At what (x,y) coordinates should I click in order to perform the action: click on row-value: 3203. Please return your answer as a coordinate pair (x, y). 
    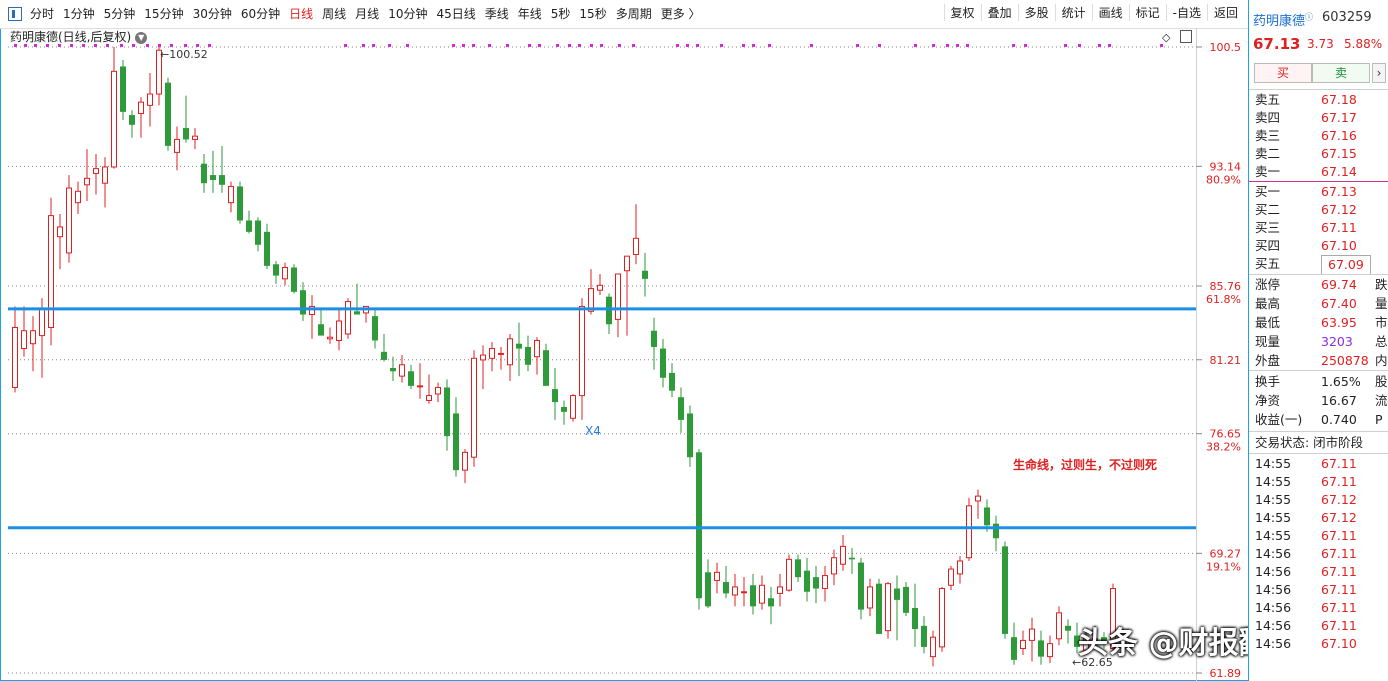
    Looking at the image, I should click on (1337, 341).